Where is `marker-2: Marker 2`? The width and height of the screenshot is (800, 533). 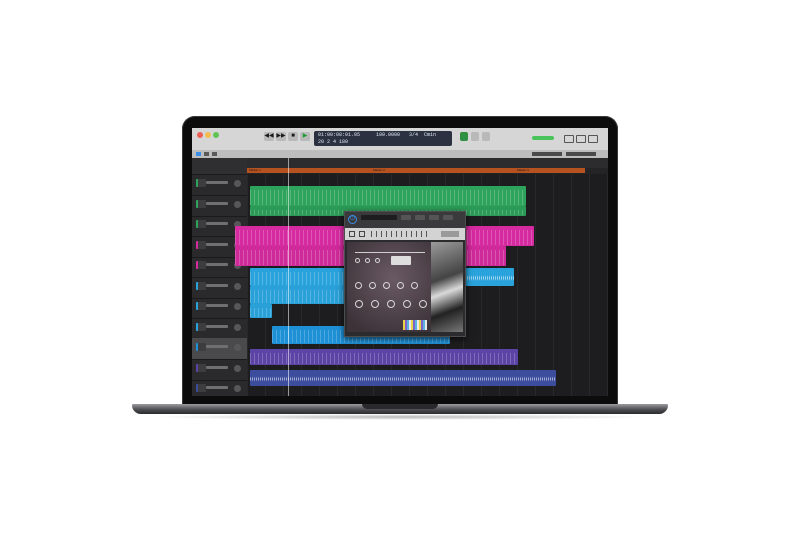 marker-2: Marker 2 is located at coordinates (443, 170).